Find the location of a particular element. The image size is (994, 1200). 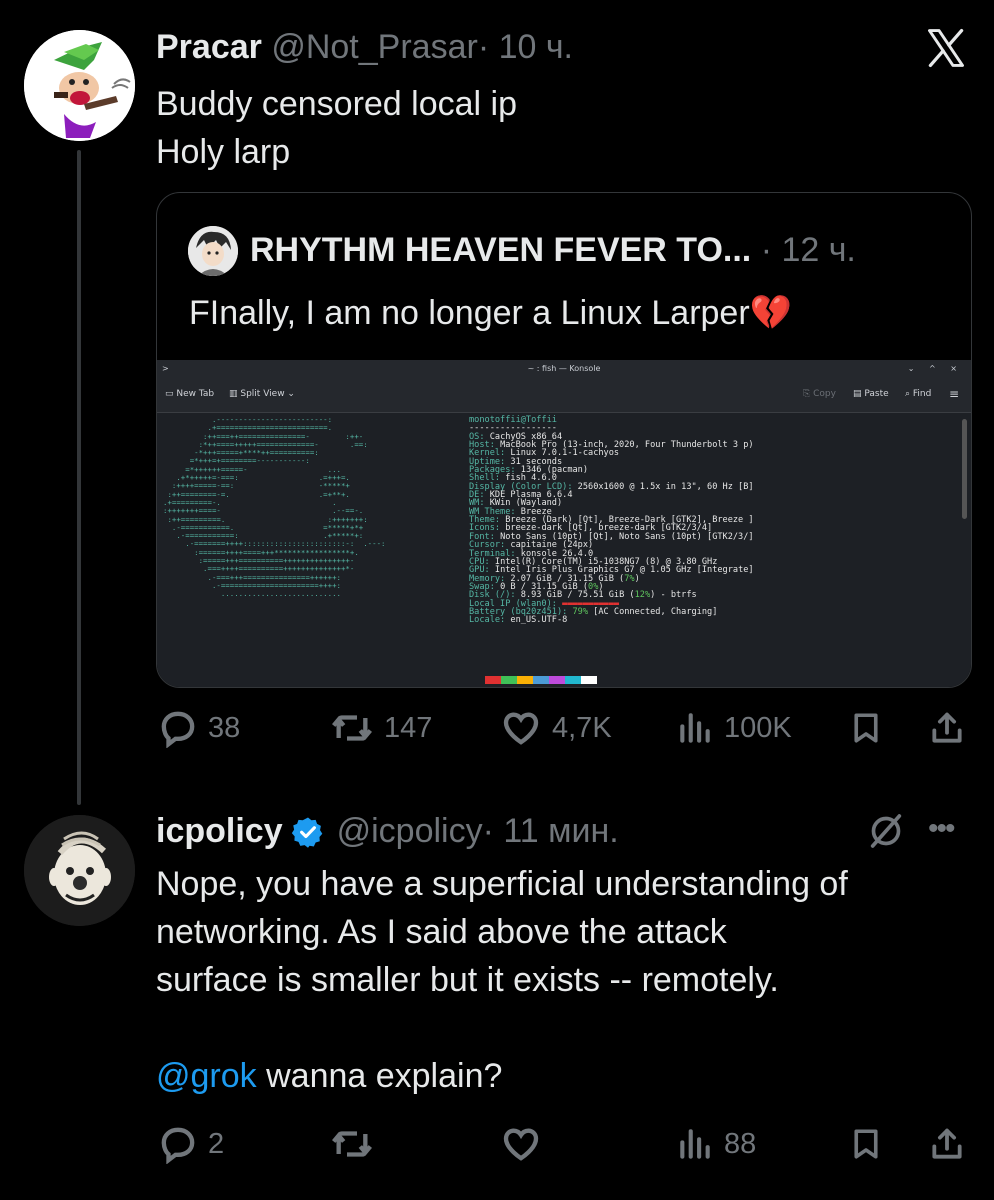

like-button: 4,7K is located at coordinates (556, 728).